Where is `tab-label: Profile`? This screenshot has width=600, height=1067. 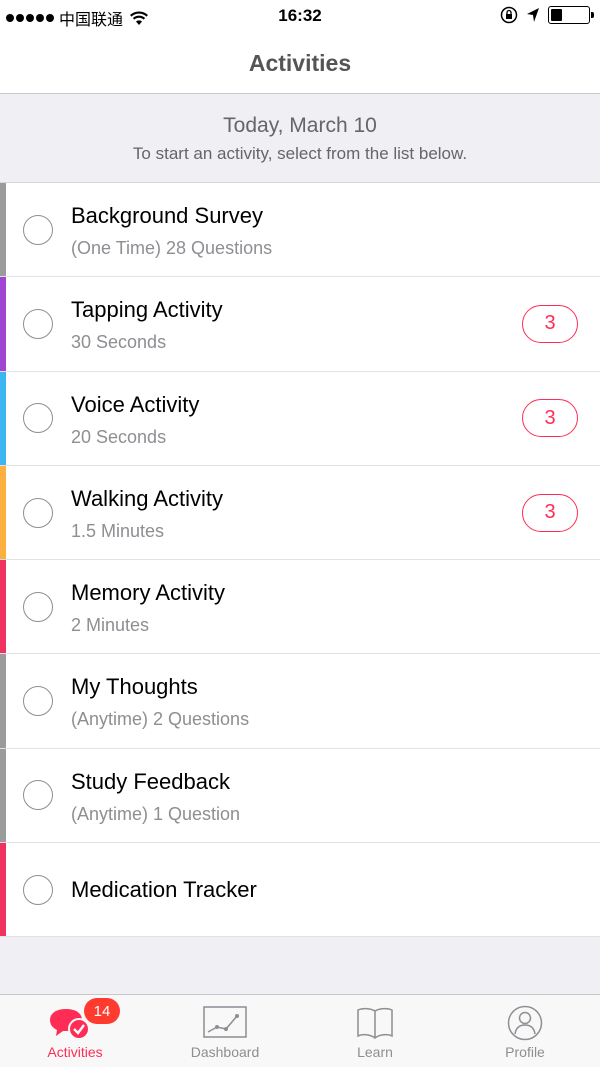 tab-label: Profile is located at coordinates (525, 1052).